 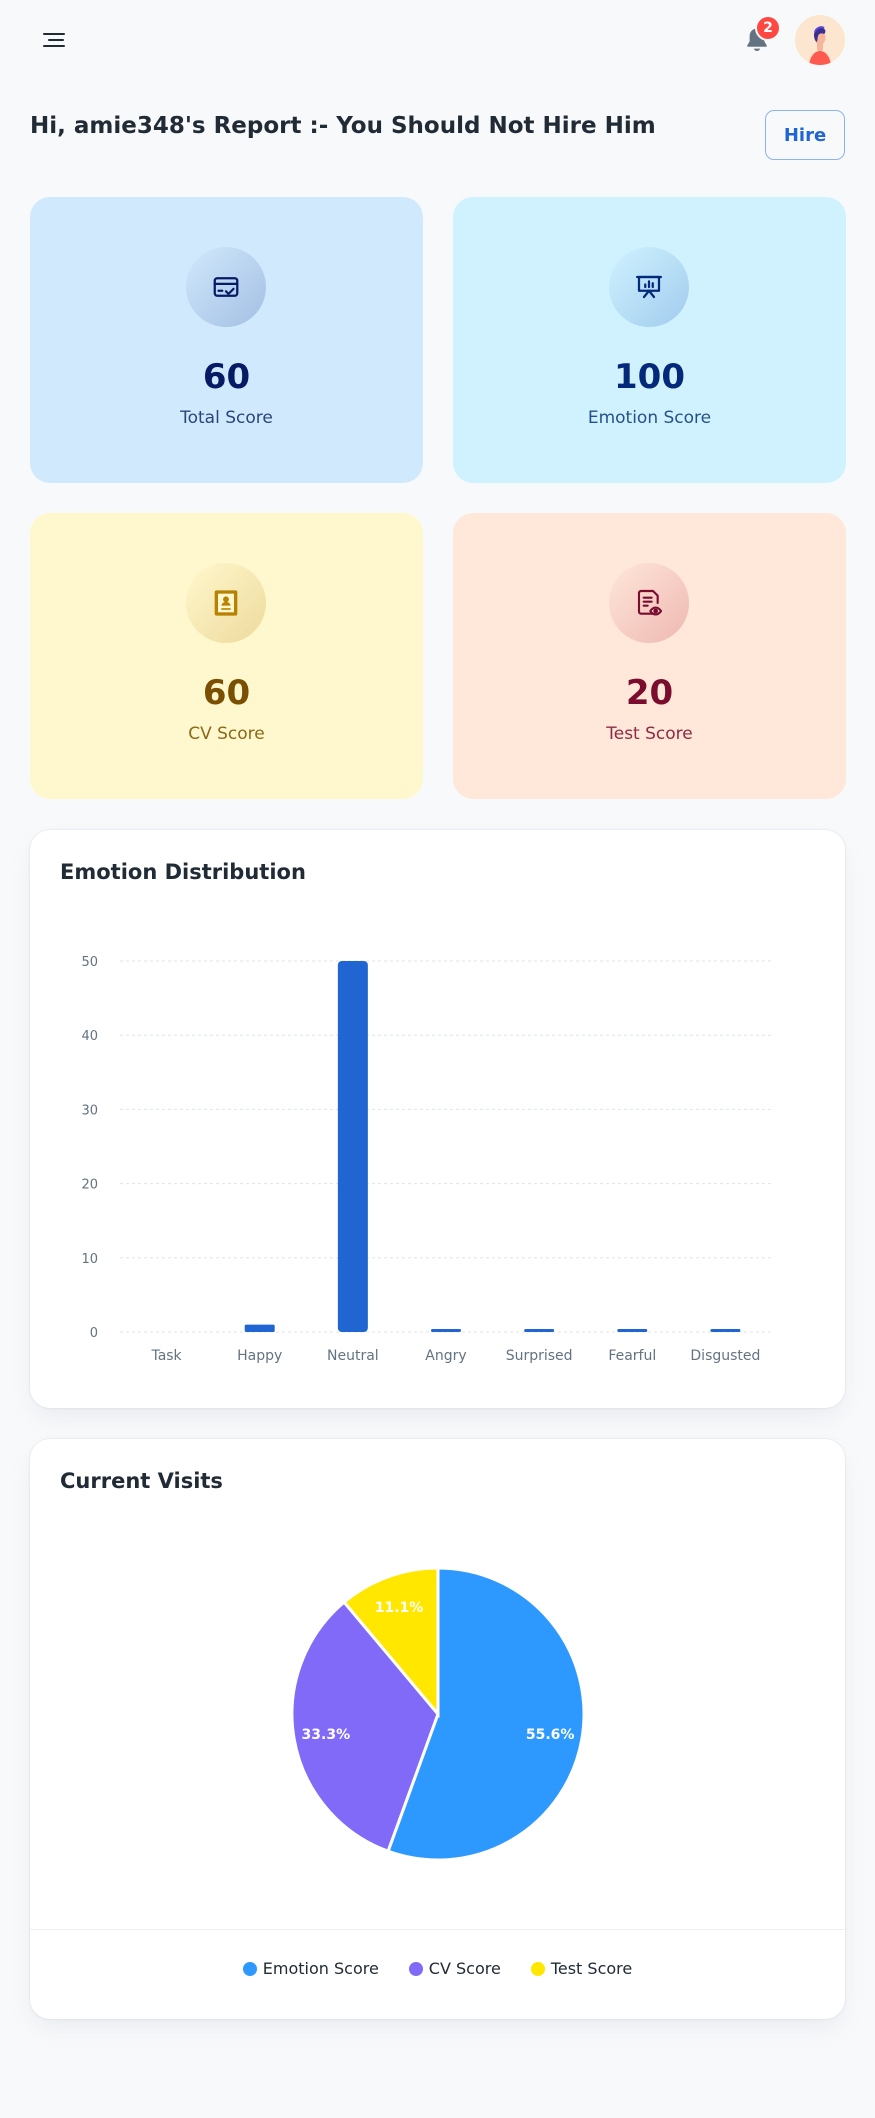 I want to click on total-score-card: 60 Total Score, so click(x=226, y=340).